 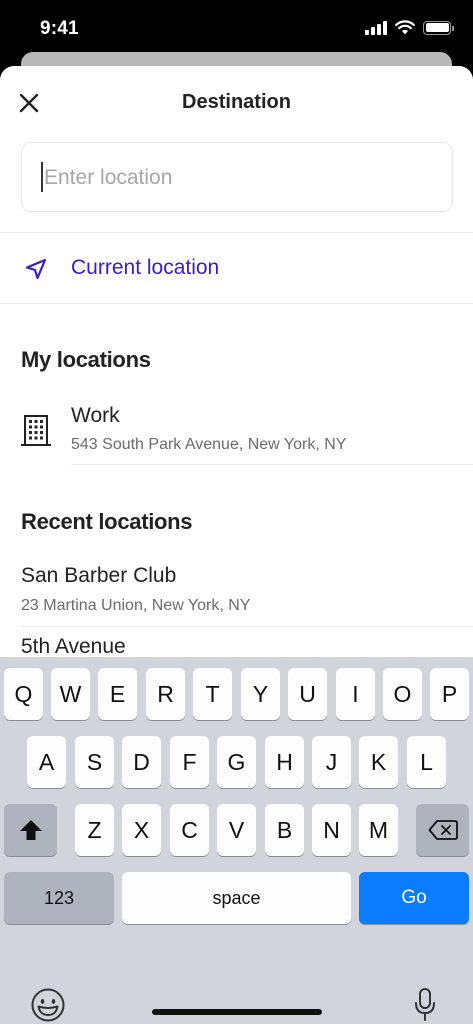 I want to click on key-z: Z, so click(x=94, y=830).